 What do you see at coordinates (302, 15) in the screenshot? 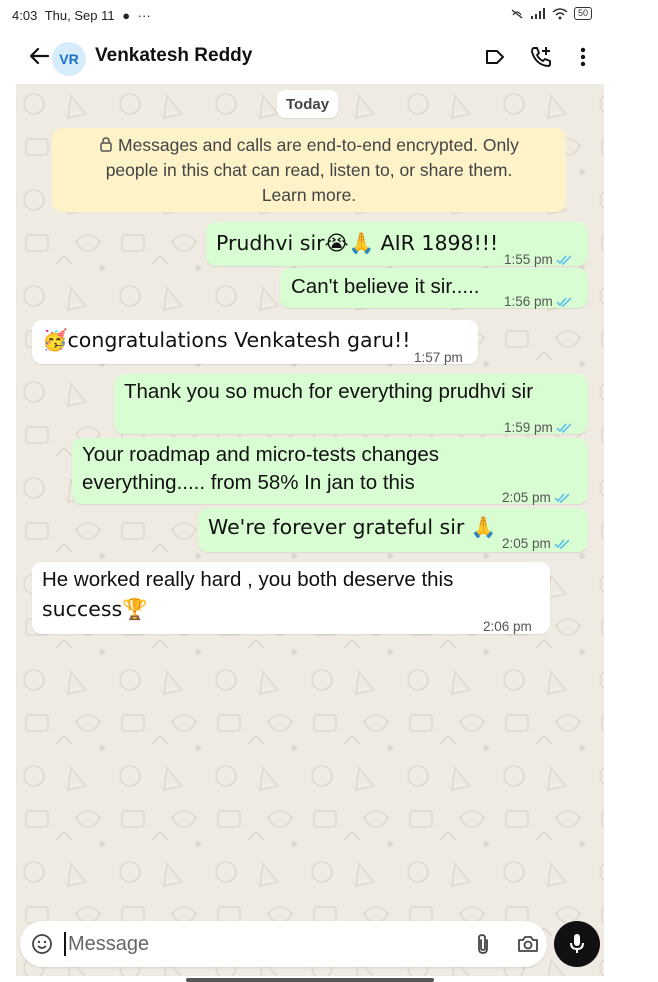
I see `status-bar: 4:03 Thu, Sep 11 ● ··· 50` at bounding box center [302, 15].